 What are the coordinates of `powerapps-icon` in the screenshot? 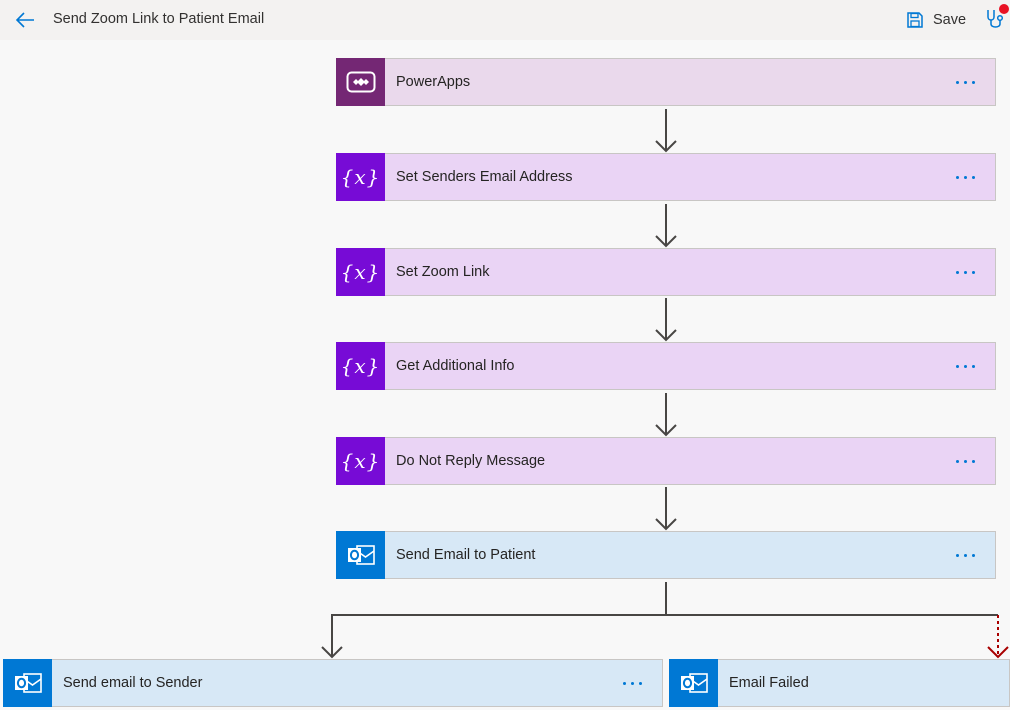 It's located at (360, 81).